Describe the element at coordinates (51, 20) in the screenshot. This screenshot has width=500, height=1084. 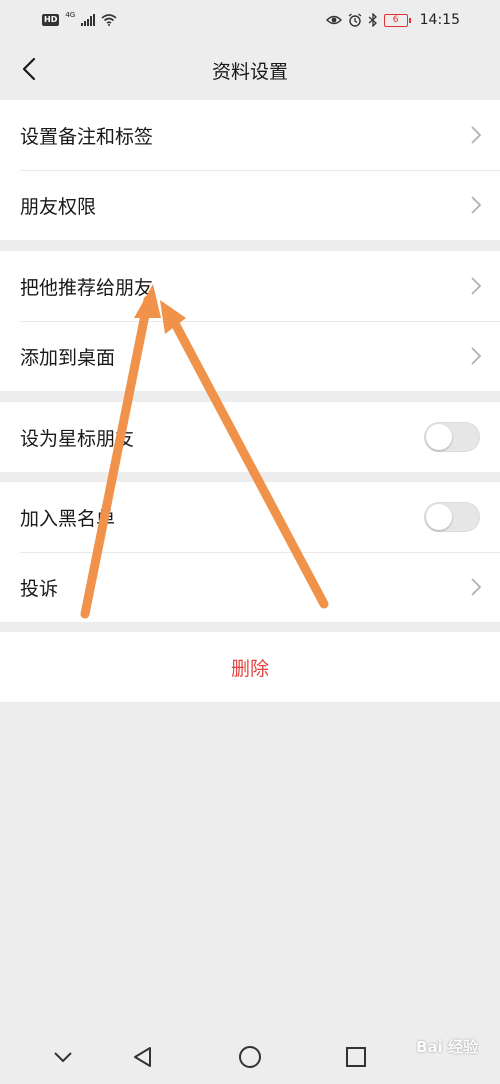
I see `hd-badge: HD` at that location.